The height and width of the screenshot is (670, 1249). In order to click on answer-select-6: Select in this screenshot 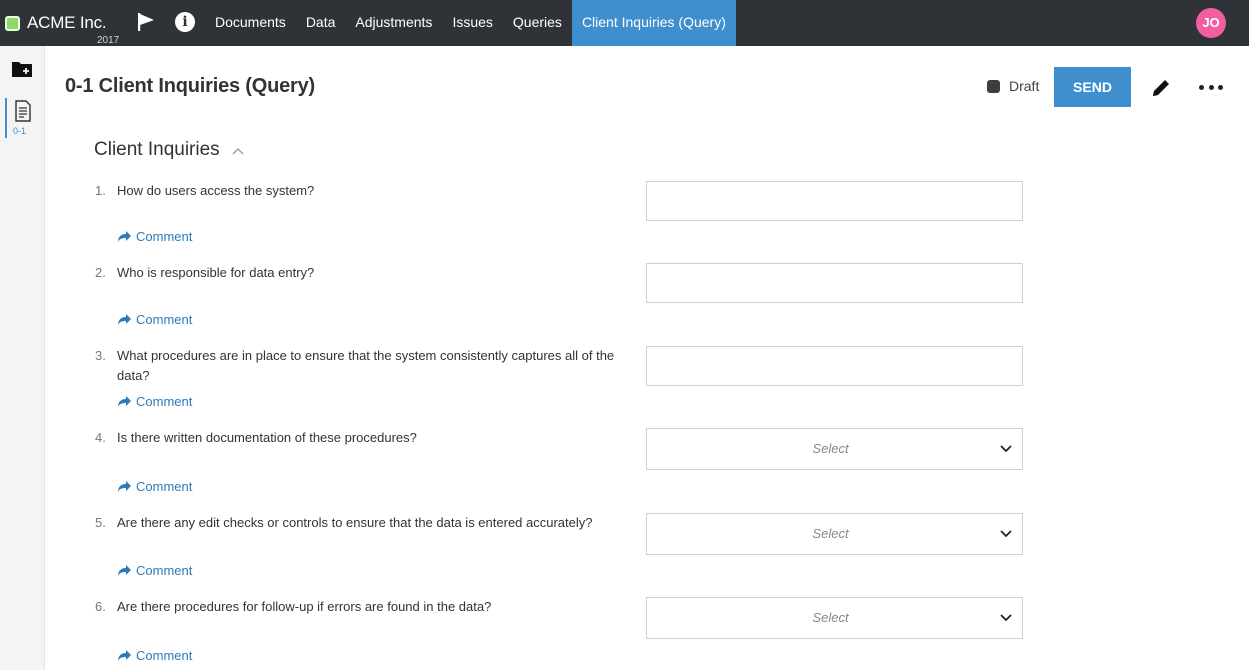, I will do `click(834, 618)`.